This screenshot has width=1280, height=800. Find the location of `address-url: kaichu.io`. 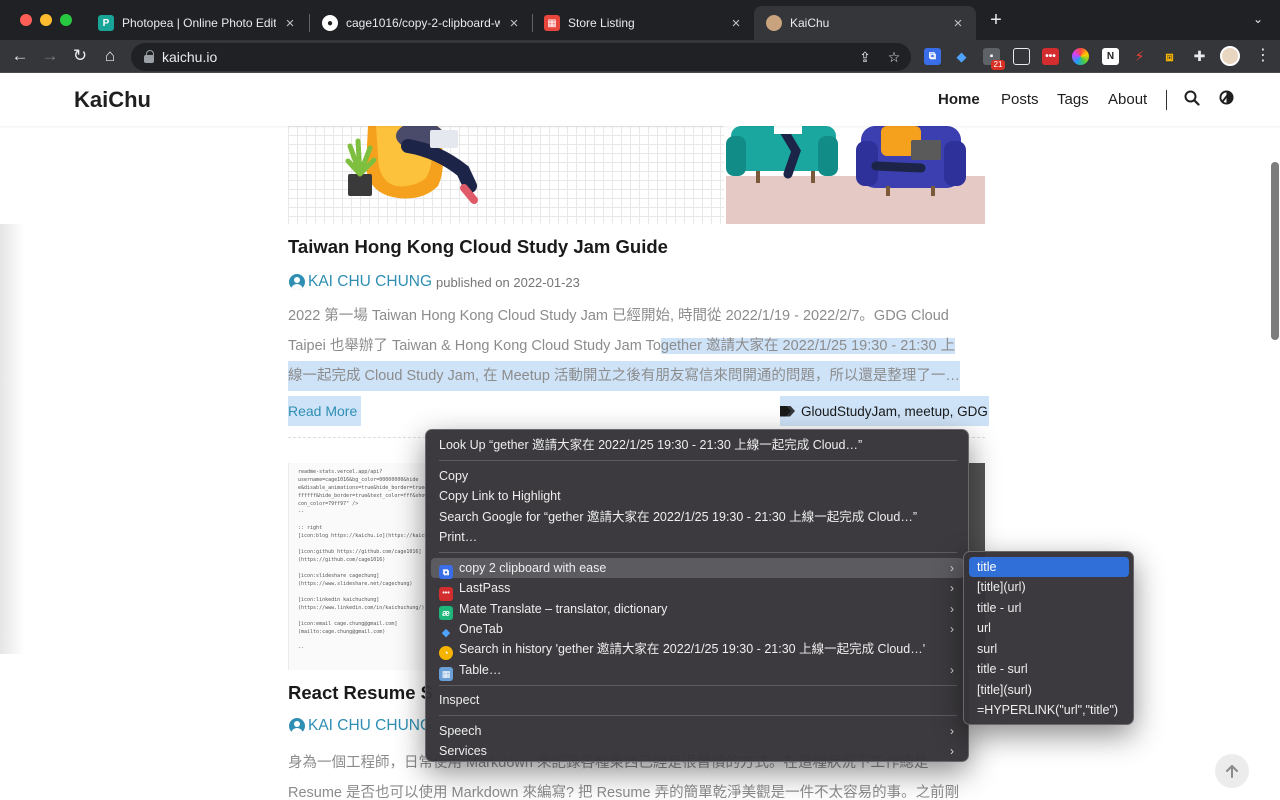

address-url: kaichu.io is located at coordinates (189, 57).